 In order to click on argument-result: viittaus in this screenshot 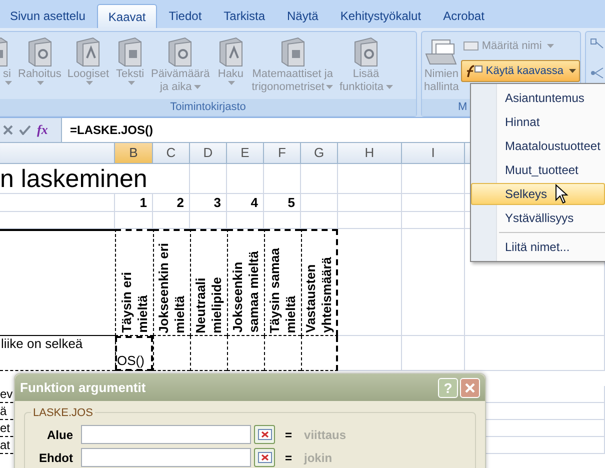, I will do `click(325, 435)`.